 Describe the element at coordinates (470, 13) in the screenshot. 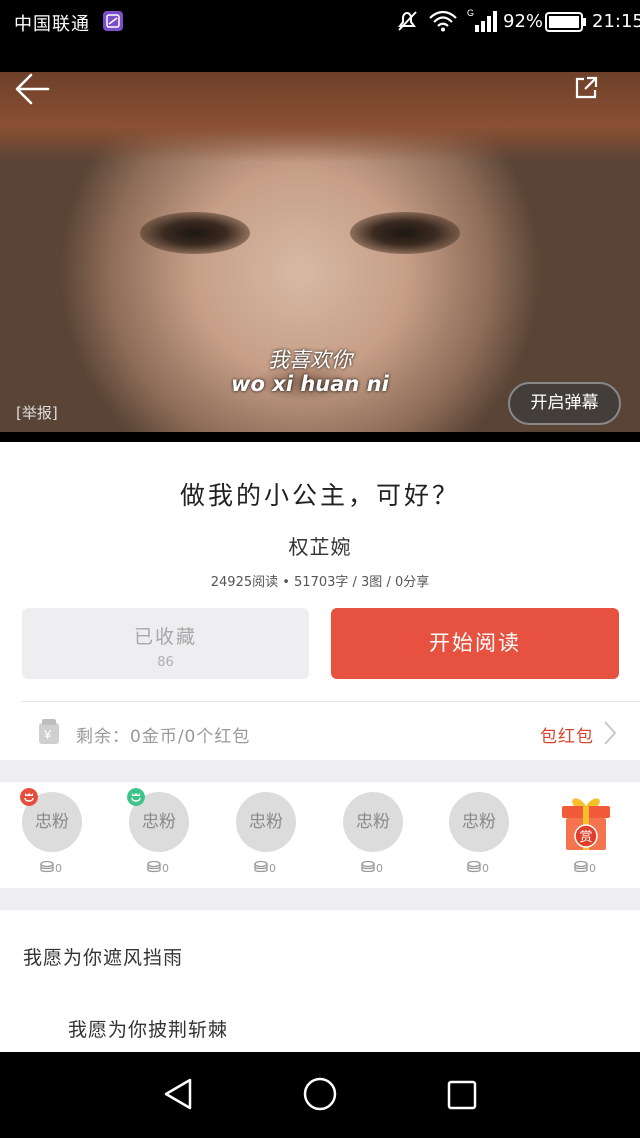

I see `network-type-label: G` at that location.